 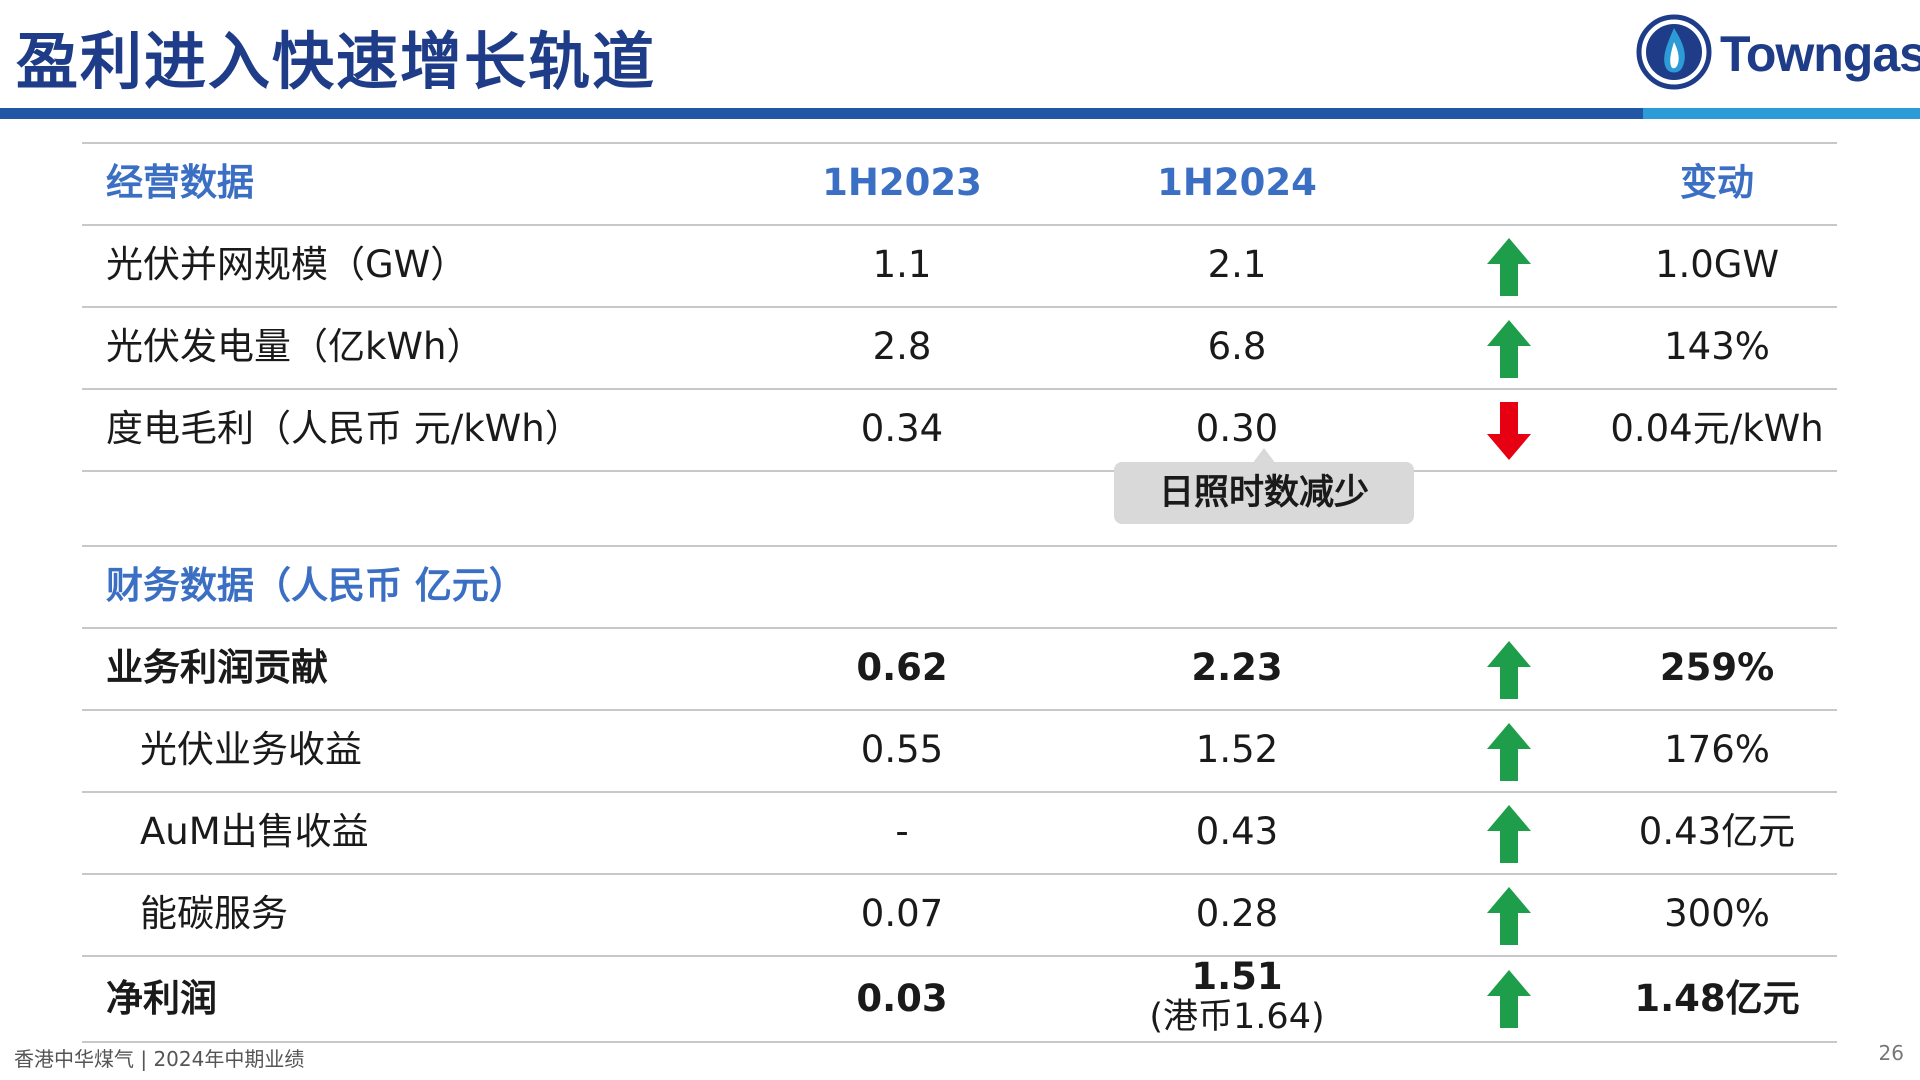 I want to click on value-1h2024-block: 1.51 (港币1.64), so click(x=1237, y=996).